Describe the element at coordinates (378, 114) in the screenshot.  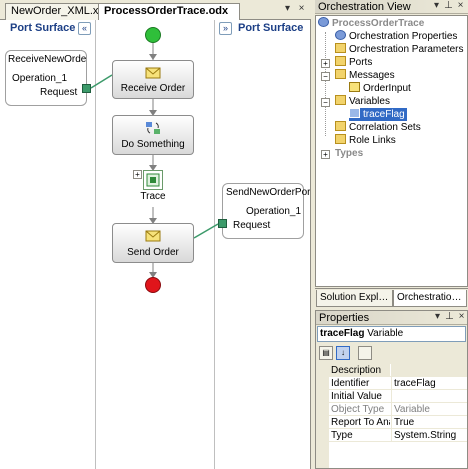
I see `tree-item-traceflag: traceFlag` at that location.